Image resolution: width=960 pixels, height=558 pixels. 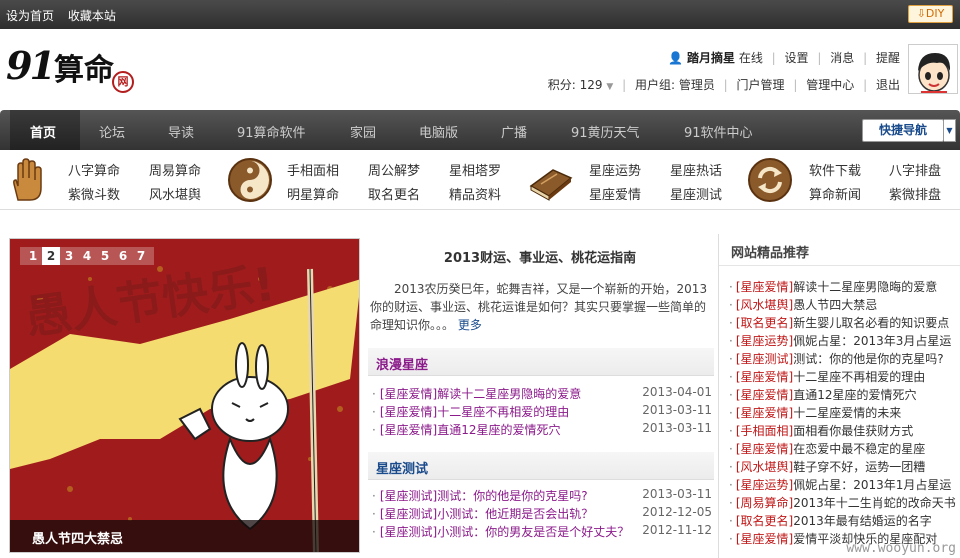 I want to click on slide-dot-3: 3, so click(x=69, y=256).